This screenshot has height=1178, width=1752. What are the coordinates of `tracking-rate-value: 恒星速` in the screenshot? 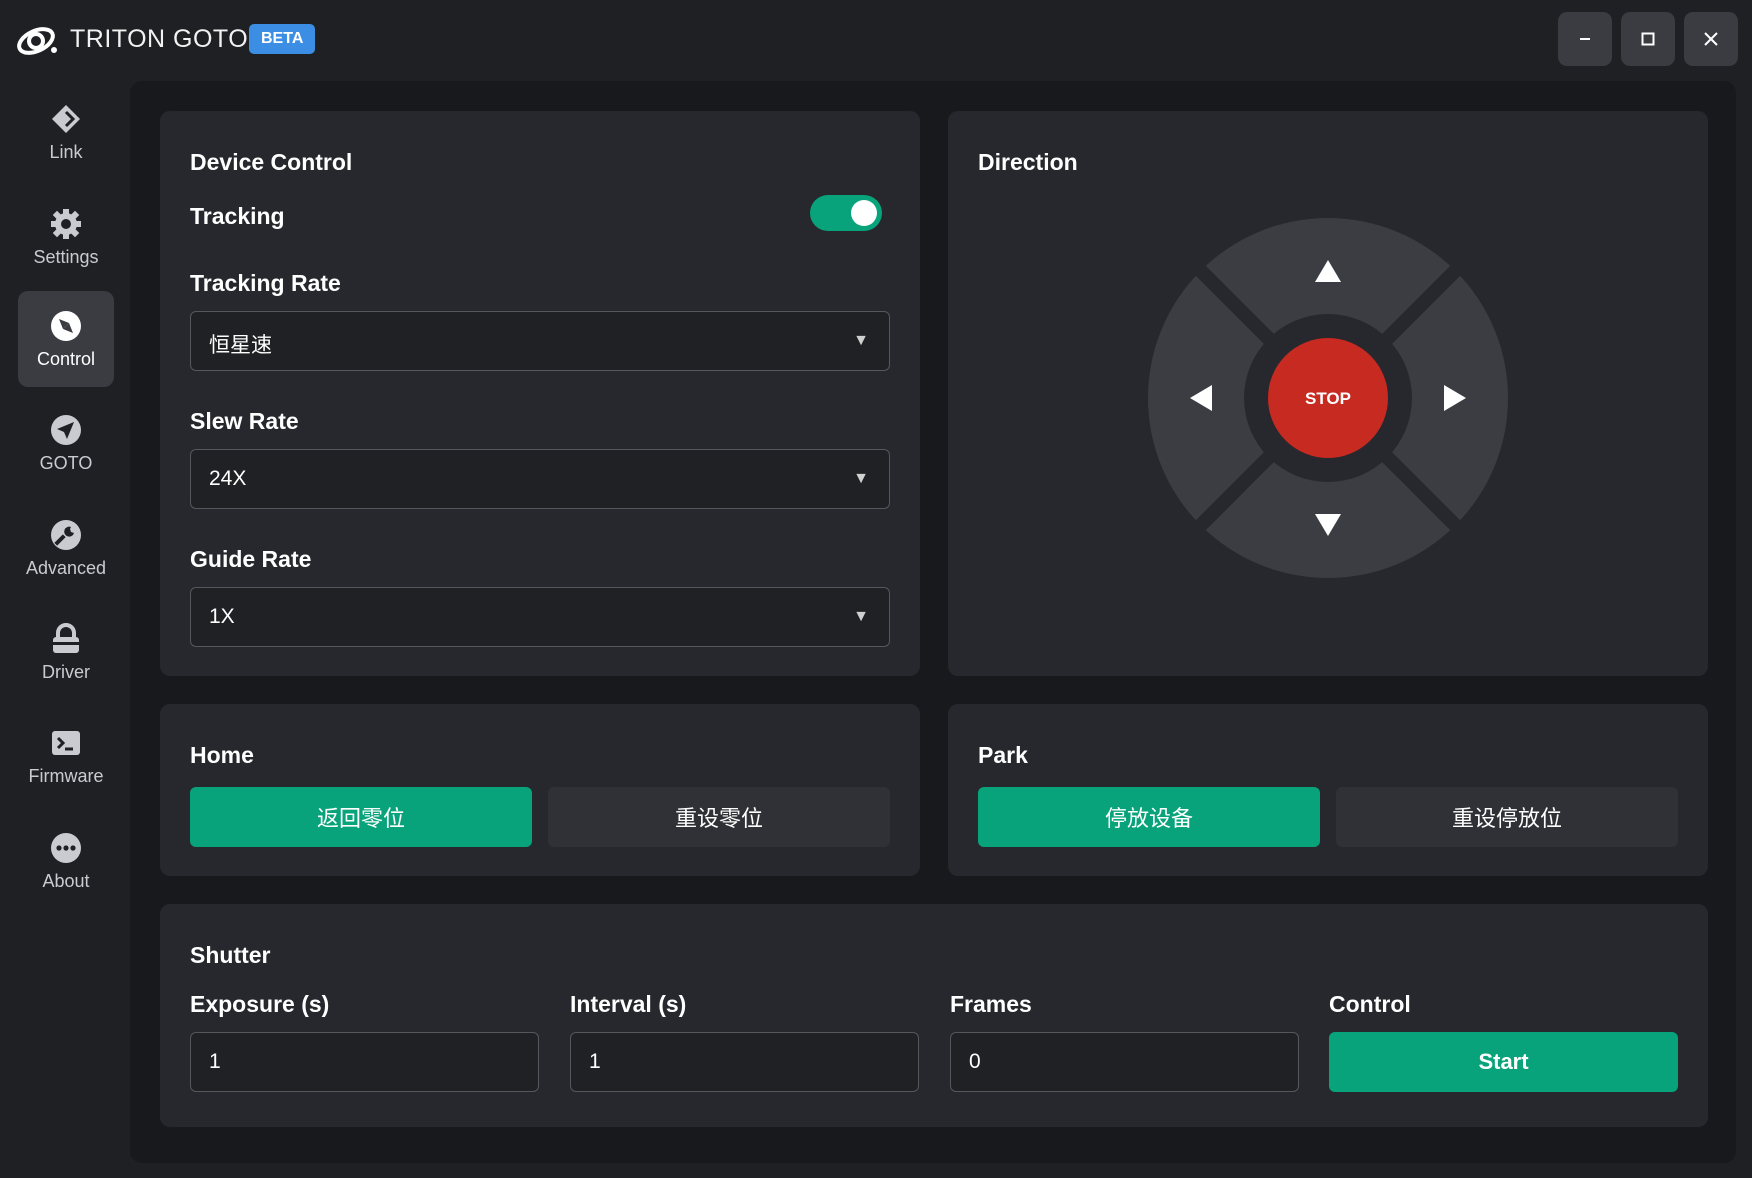 It's located at (240, 345).